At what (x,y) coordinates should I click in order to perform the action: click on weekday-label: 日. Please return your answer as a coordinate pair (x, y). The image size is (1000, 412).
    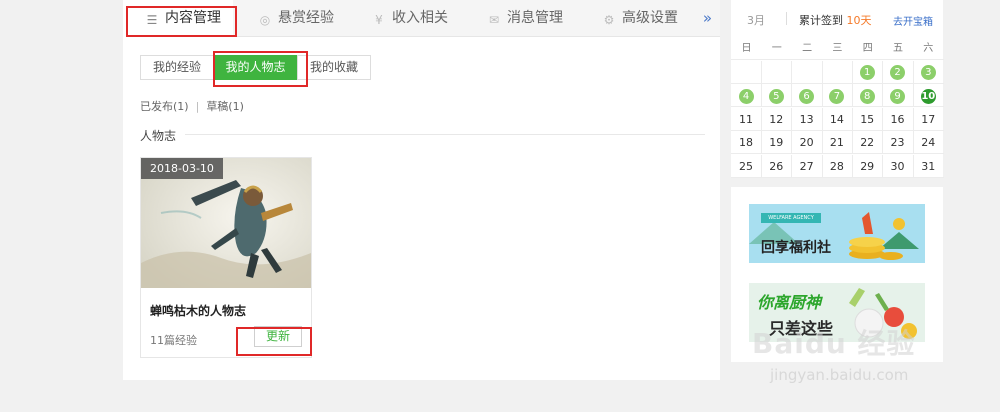
    Looking at the image, I should click on (746, 48).